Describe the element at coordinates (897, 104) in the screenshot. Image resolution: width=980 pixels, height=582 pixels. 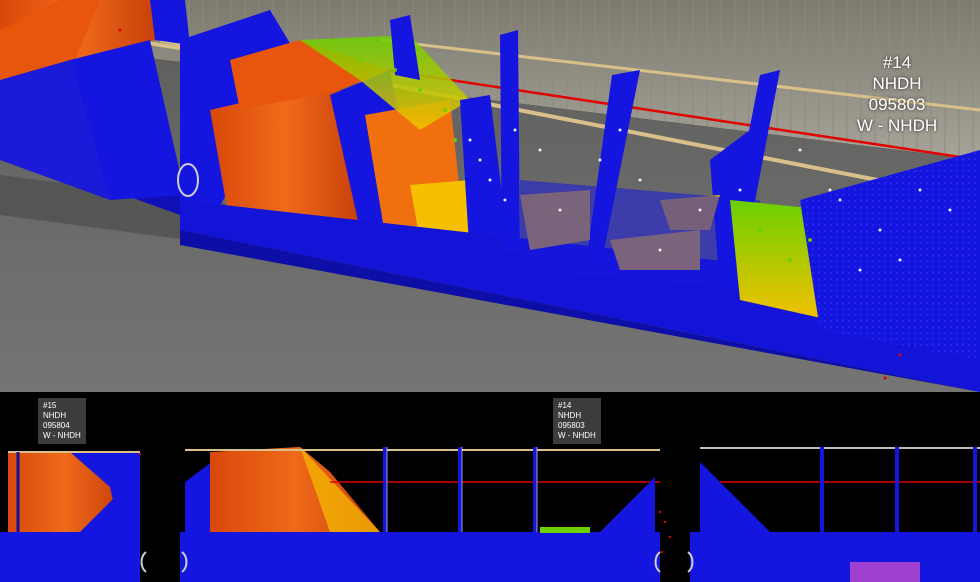
I see `car-serial: 095803` at that location.